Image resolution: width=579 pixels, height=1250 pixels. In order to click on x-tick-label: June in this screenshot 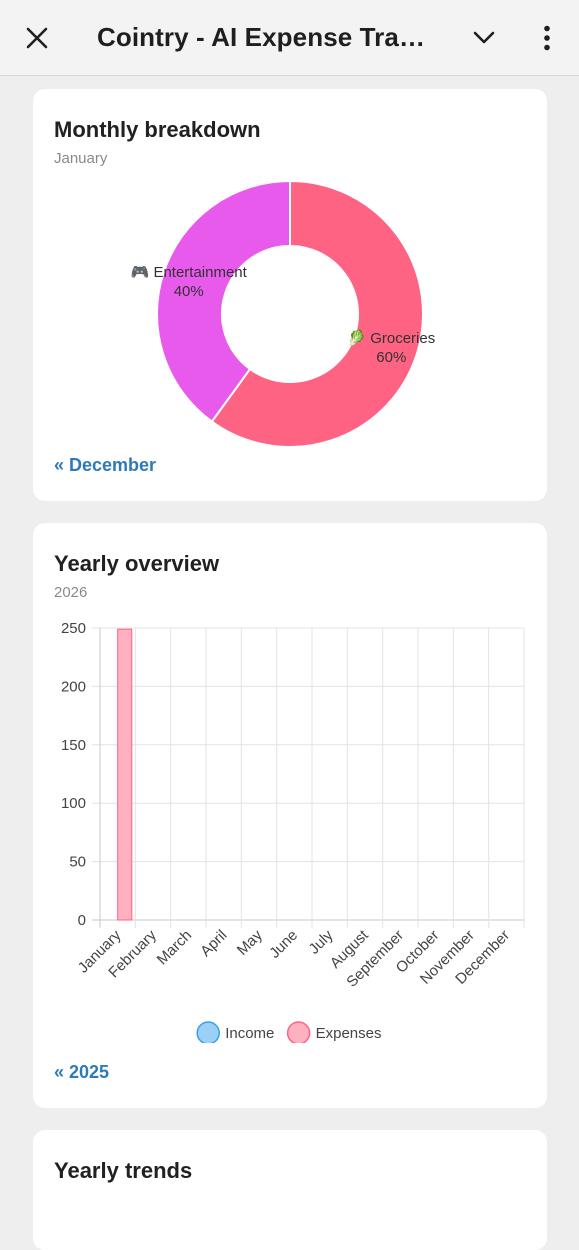, I will do `click(283, 944)`.